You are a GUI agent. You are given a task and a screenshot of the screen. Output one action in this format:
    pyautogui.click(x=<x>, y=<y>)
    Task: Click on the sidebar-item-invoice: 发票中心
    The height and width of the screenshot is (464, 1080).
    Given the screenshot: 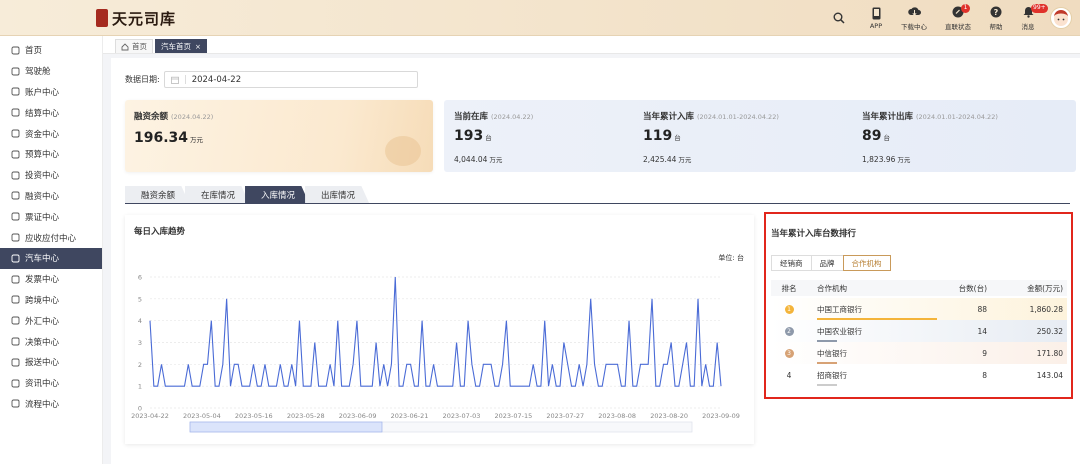 What is the action you would take?
    pyautogui.click(x=51, y=279)
    